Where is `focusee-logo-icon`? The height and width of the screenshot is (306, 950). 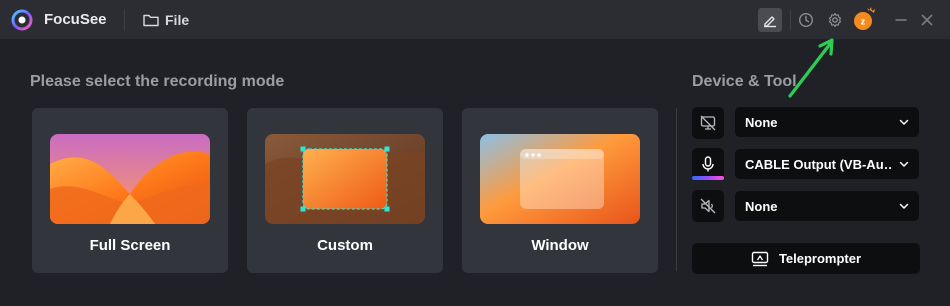 focusee-logo-icon is located at coordinates (22, 20).